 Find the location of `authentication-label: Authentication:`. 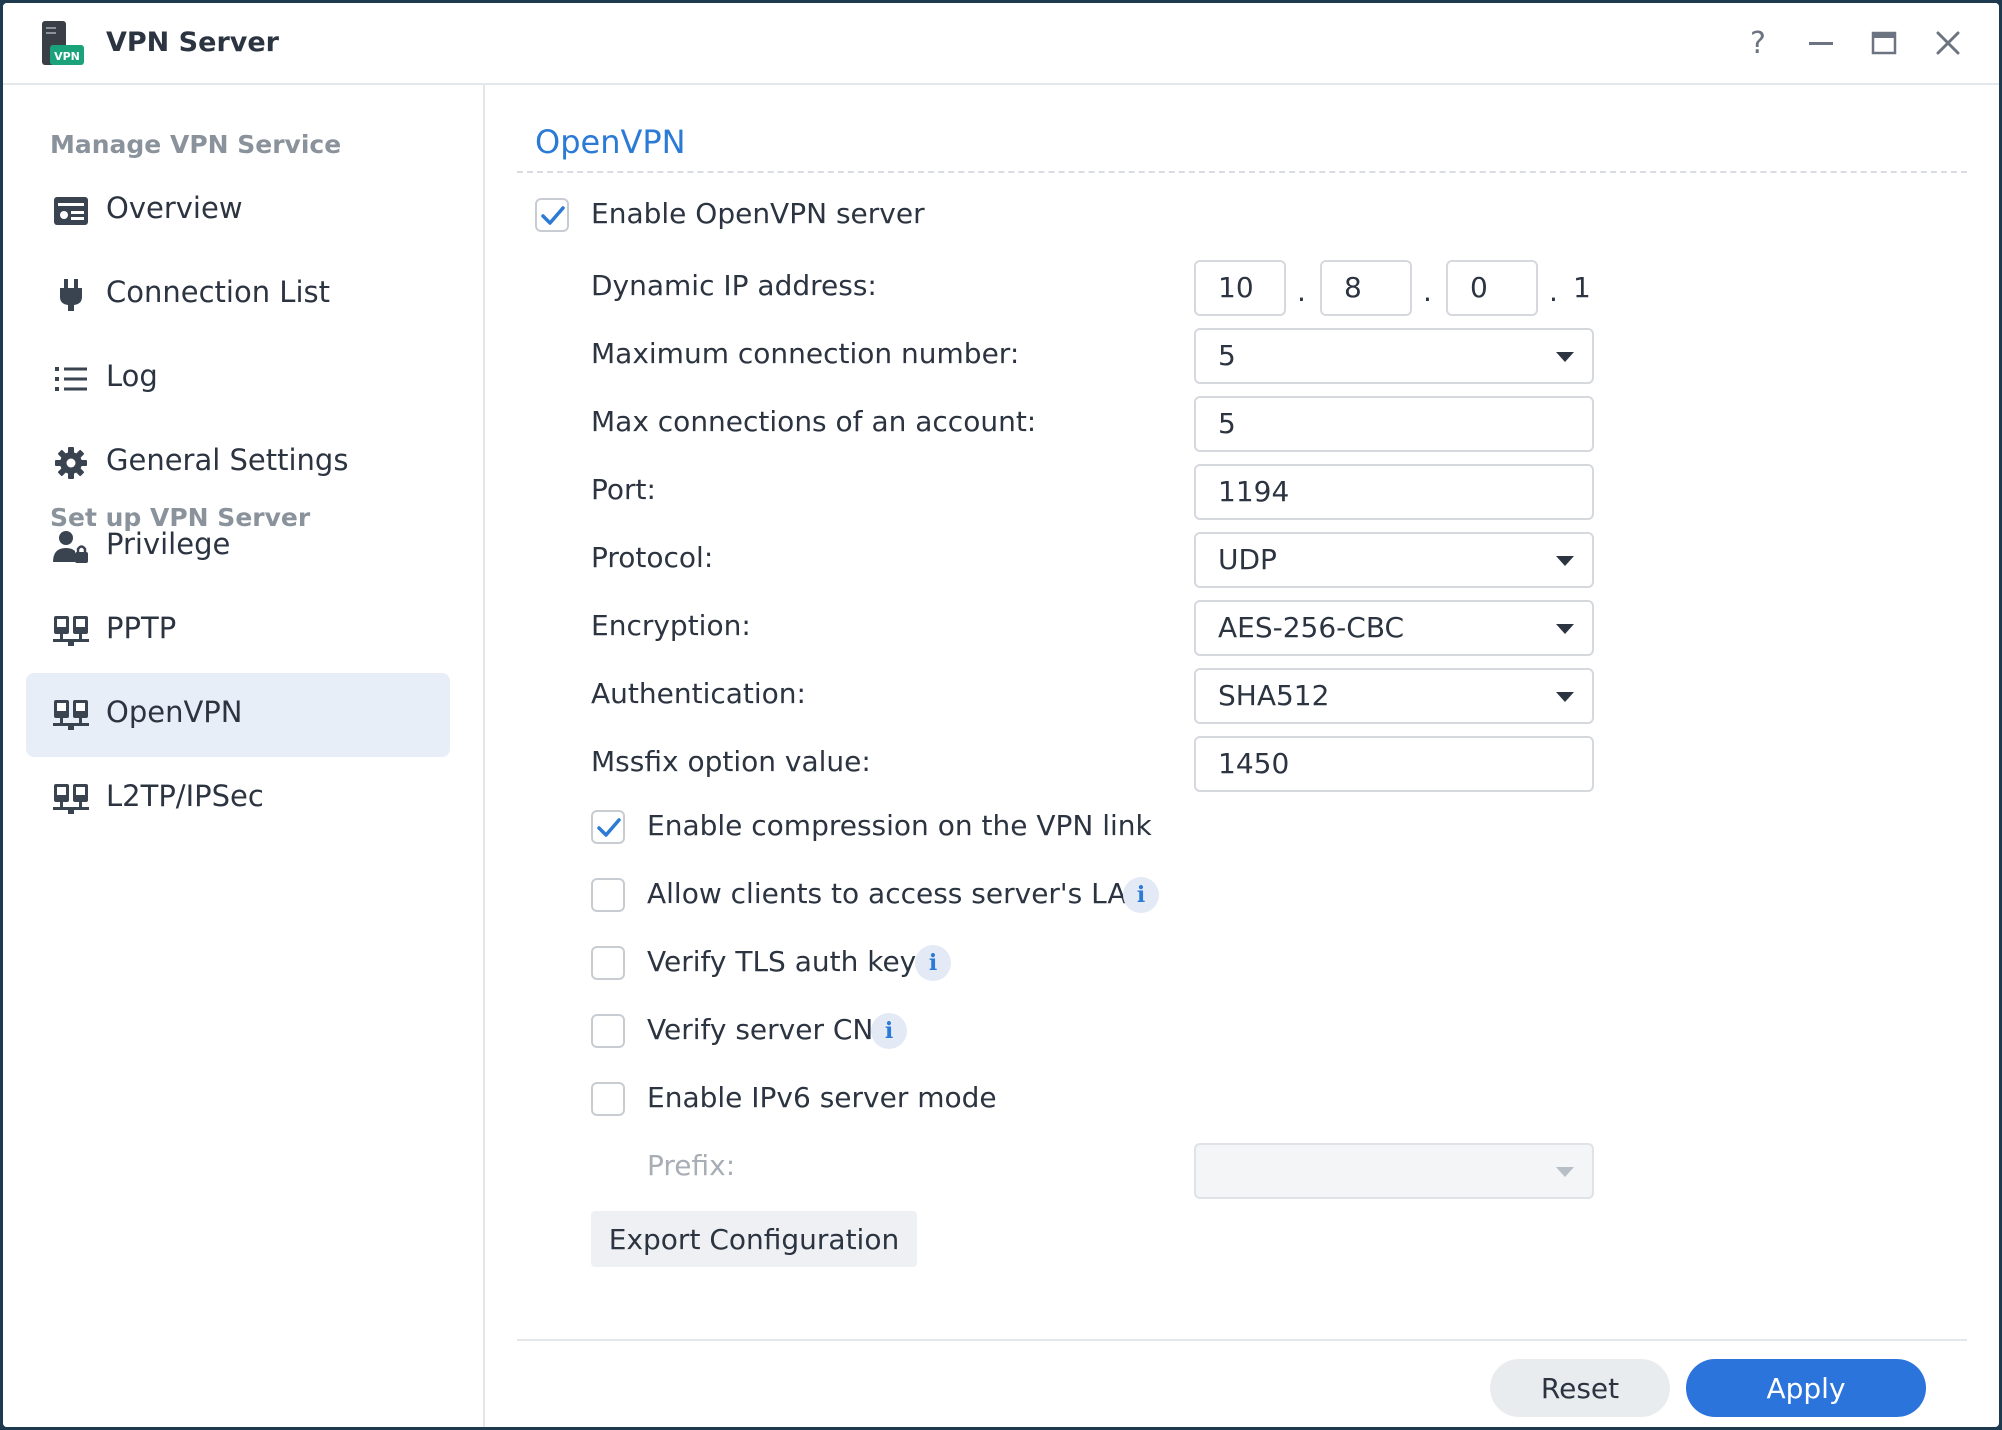

authentication-label: Authentication: is located at coordinates (698, 693).